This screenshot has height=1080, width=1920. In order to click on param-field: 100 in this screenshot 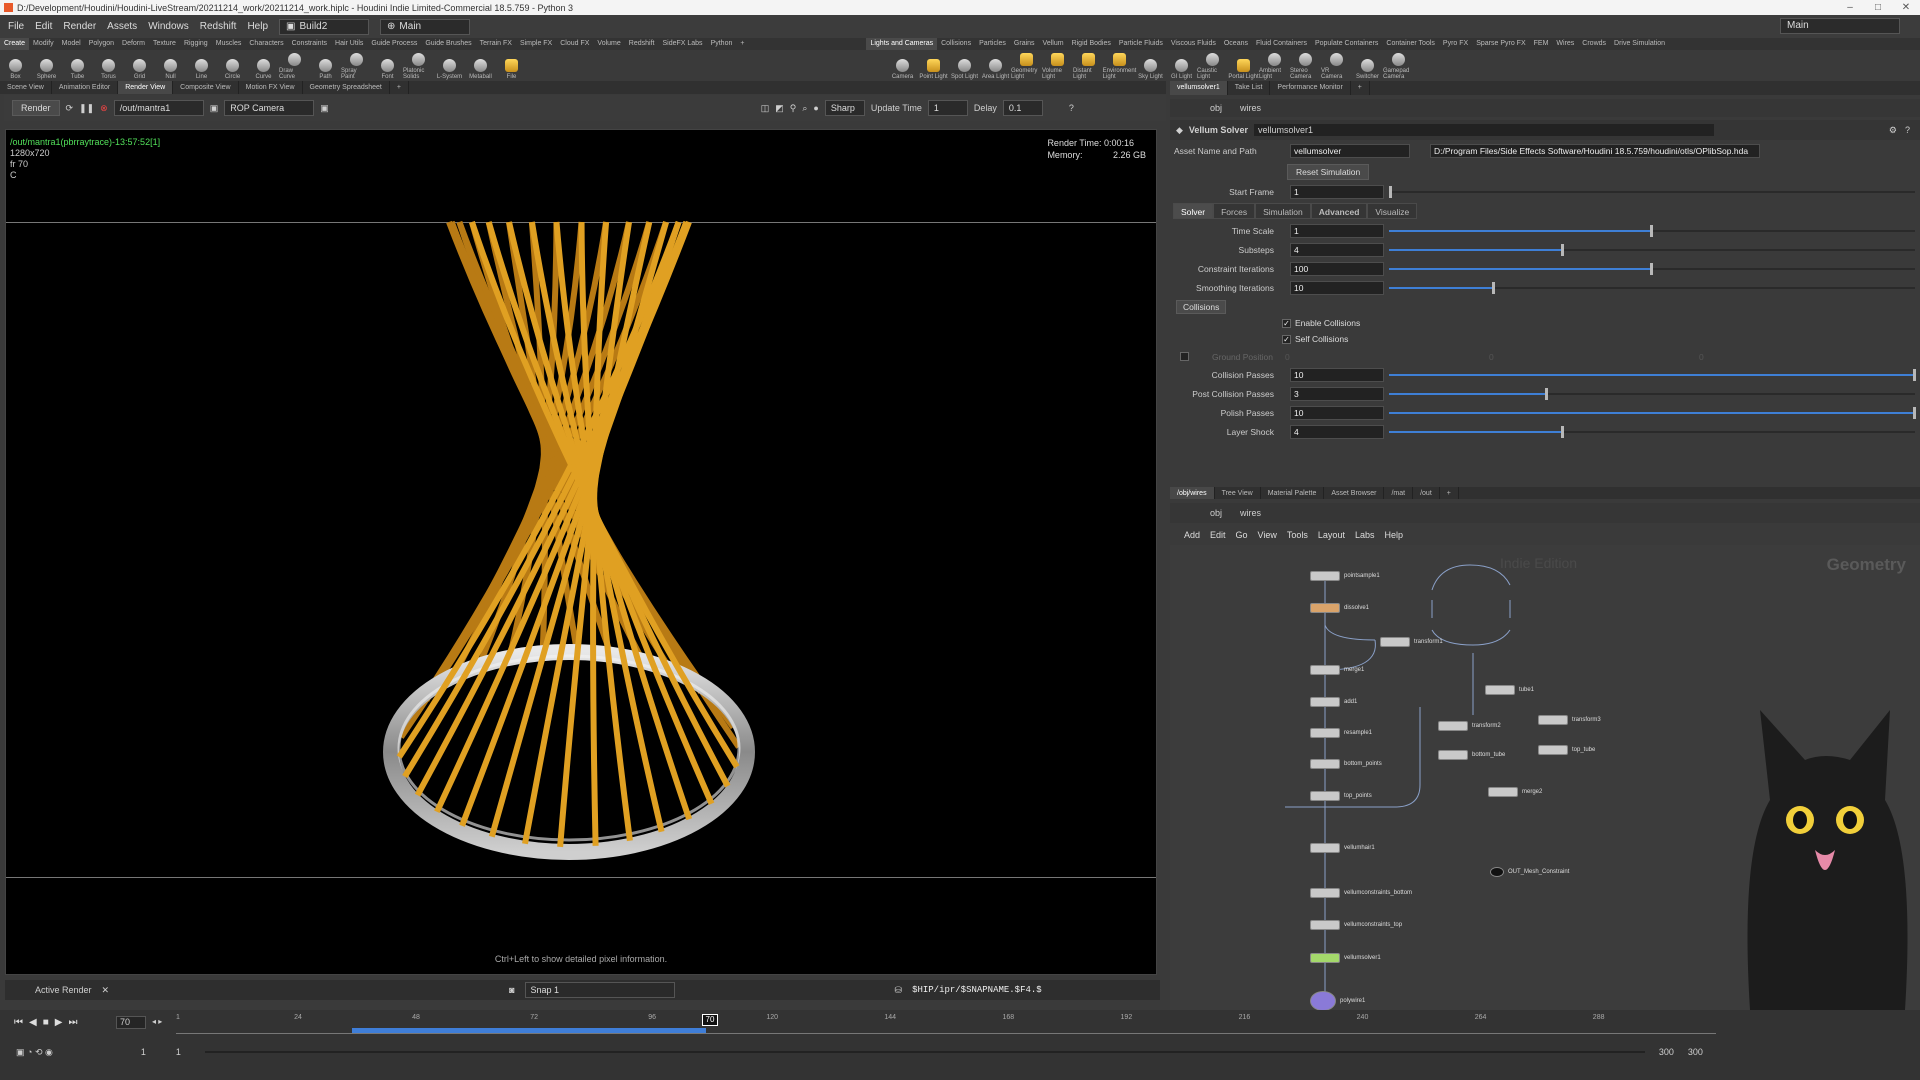, I will do `click(1337, 268)`.